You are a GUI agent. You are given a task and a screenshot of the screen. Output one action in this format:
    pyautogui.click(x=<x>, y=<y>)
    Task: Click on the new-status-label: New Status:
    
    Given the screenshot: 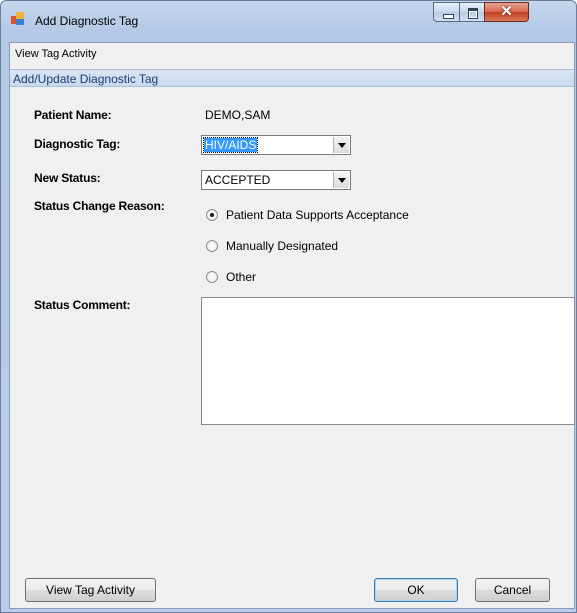 What is the action you would take?
    pyautogui.click(x=67, y=178)
    